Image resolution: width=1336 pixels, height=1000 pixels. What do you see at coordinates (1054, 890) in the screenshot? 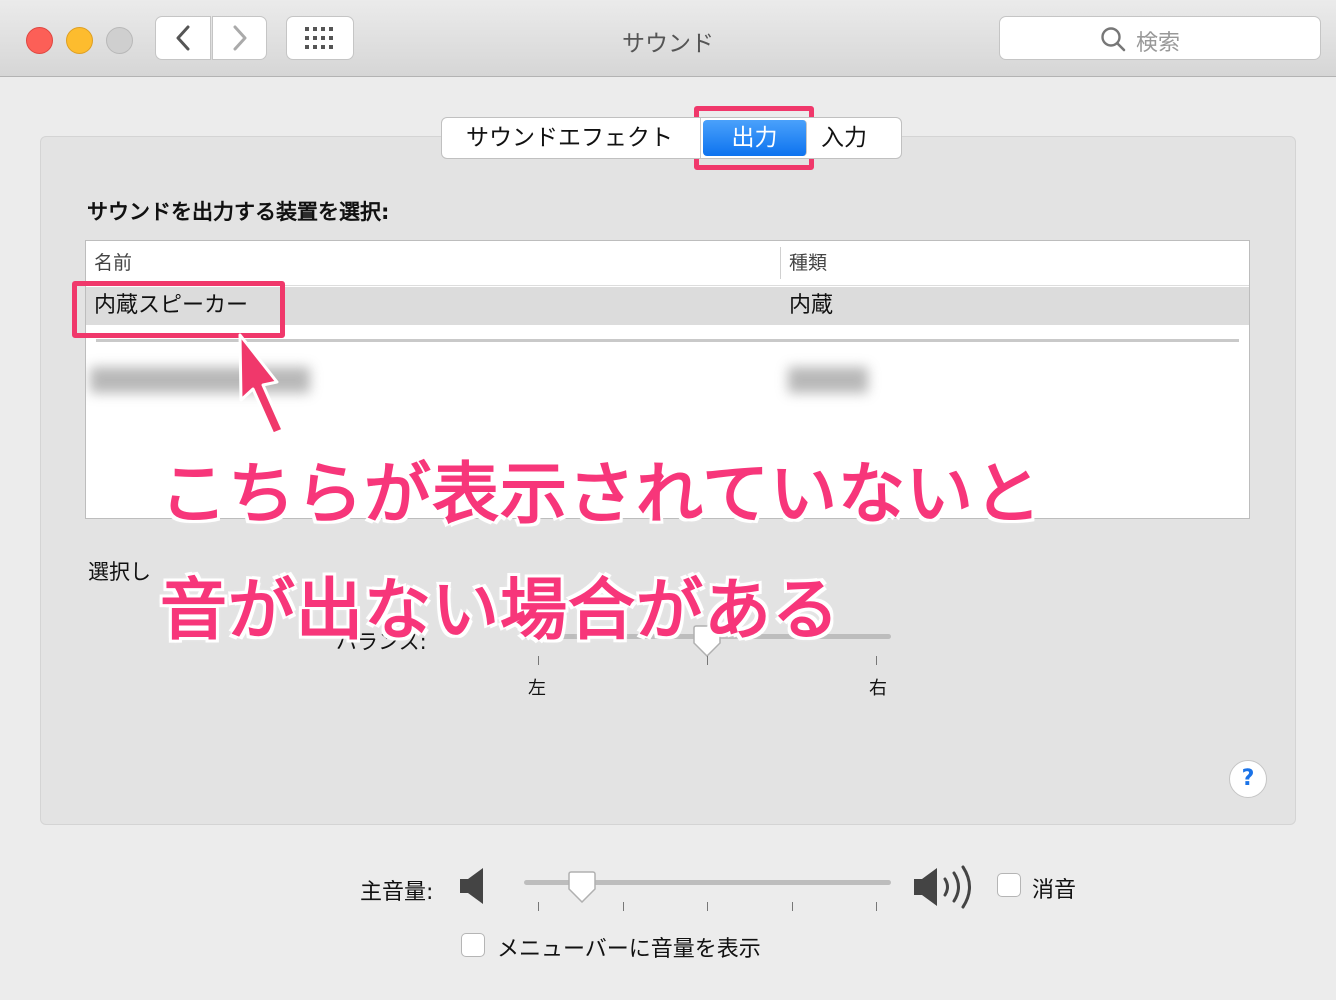
I see `mute-label: 消音` at bounding box center [1054, 890].